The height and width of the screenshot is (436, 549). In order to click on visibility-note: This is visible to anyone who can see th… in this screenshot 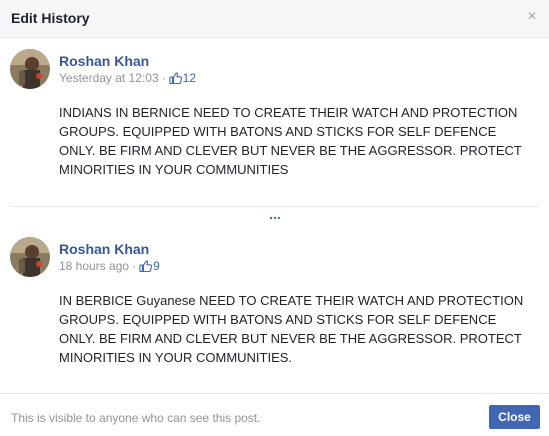, I will do `click(136, 418)`.